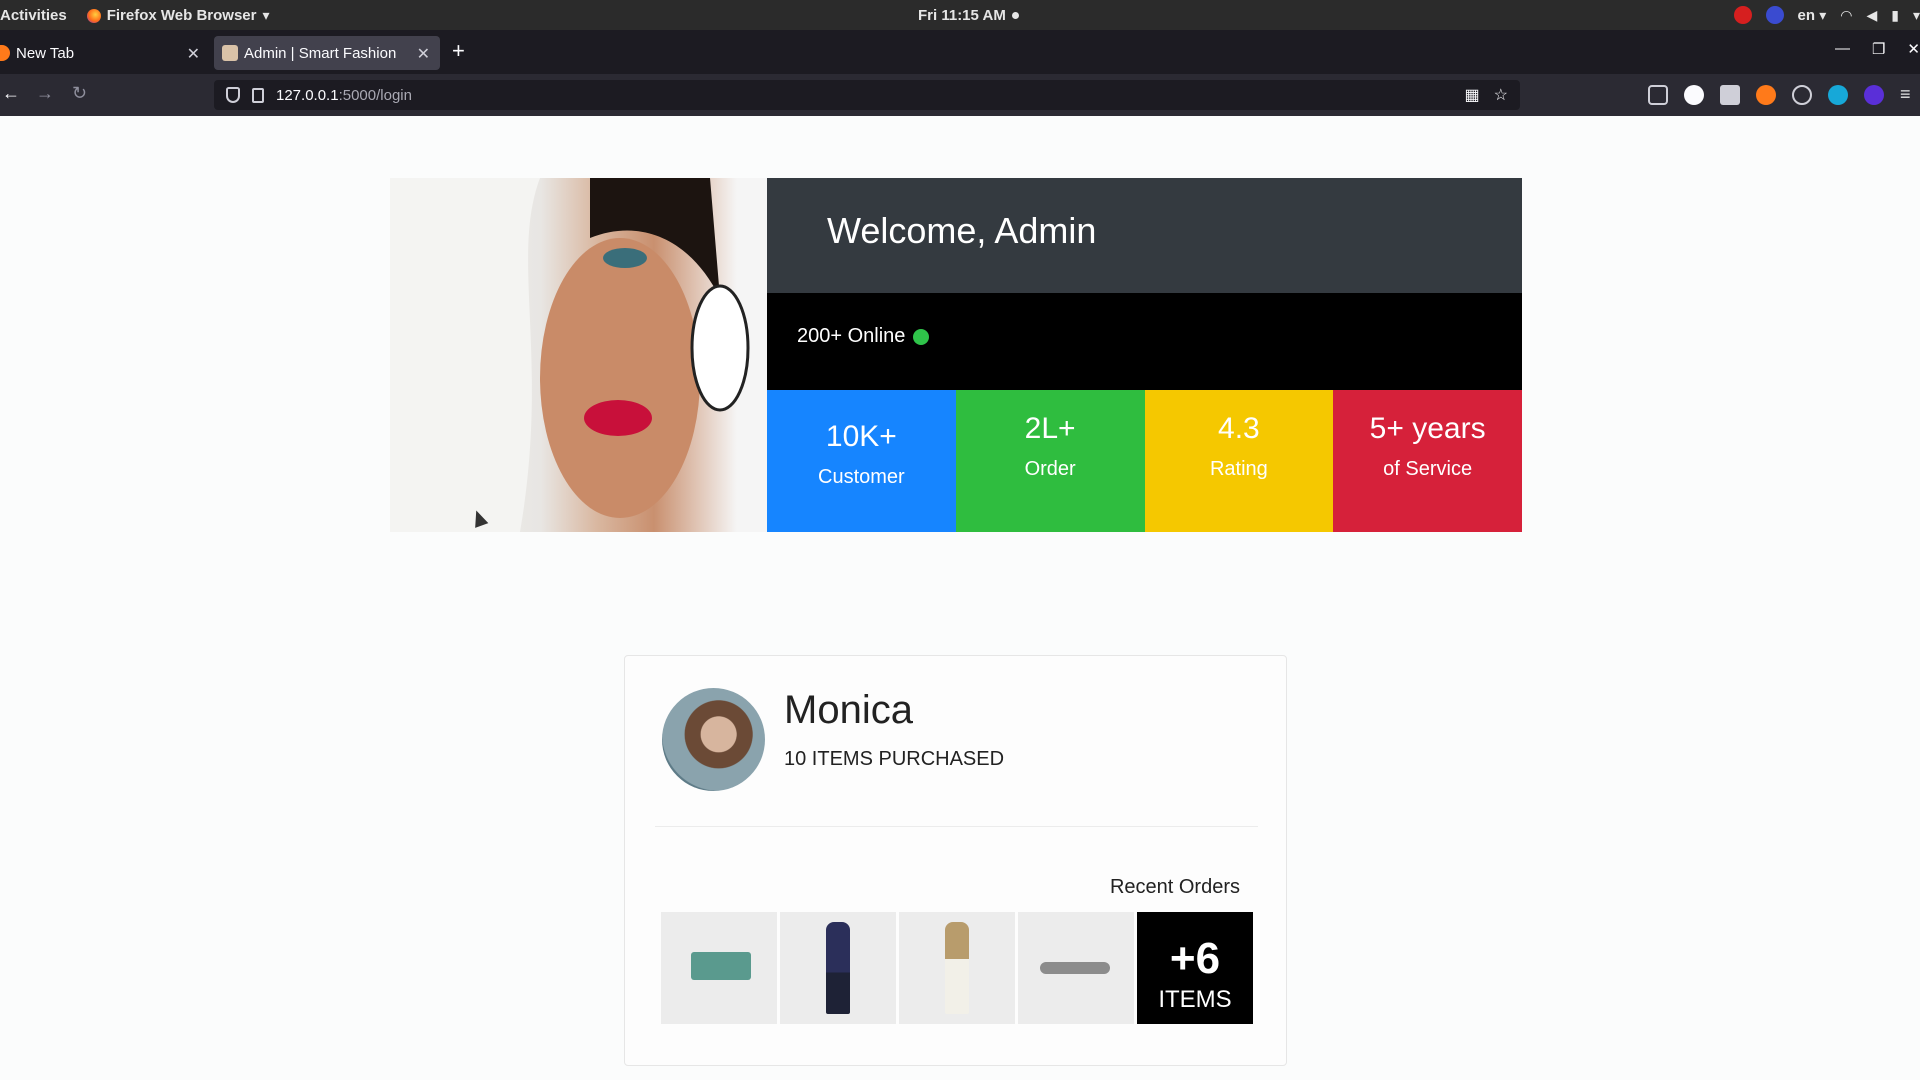 The width and height of the screenshot is (1920, 1080). What do you see at coordinates (233, 95) in the screenshot?
I see `tracking-protection-shield-icon` at bounding box center [233, 95].